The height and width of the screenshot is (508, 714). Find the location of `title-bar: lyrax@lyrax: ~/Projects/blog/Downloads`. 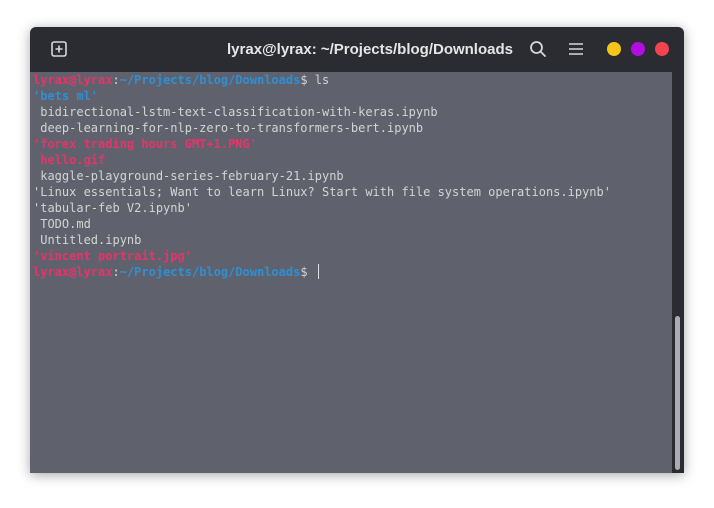

title-bar: lyrax@lyrax: ~/Projects/blog/Downloads is located at coordinates (357, 49).